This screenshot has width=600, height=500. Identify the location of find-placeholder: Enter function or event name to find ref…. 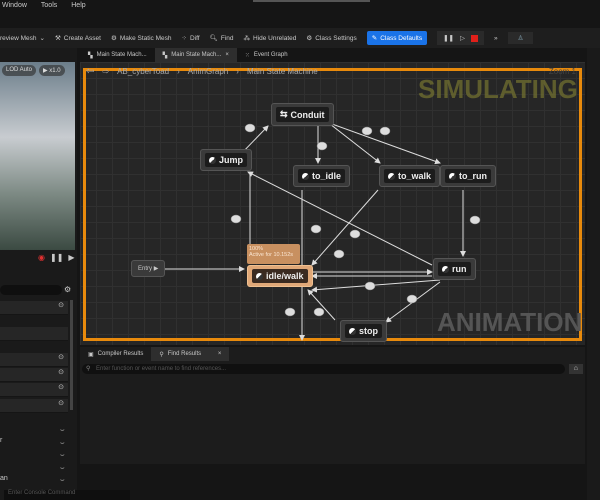
(161, 369).